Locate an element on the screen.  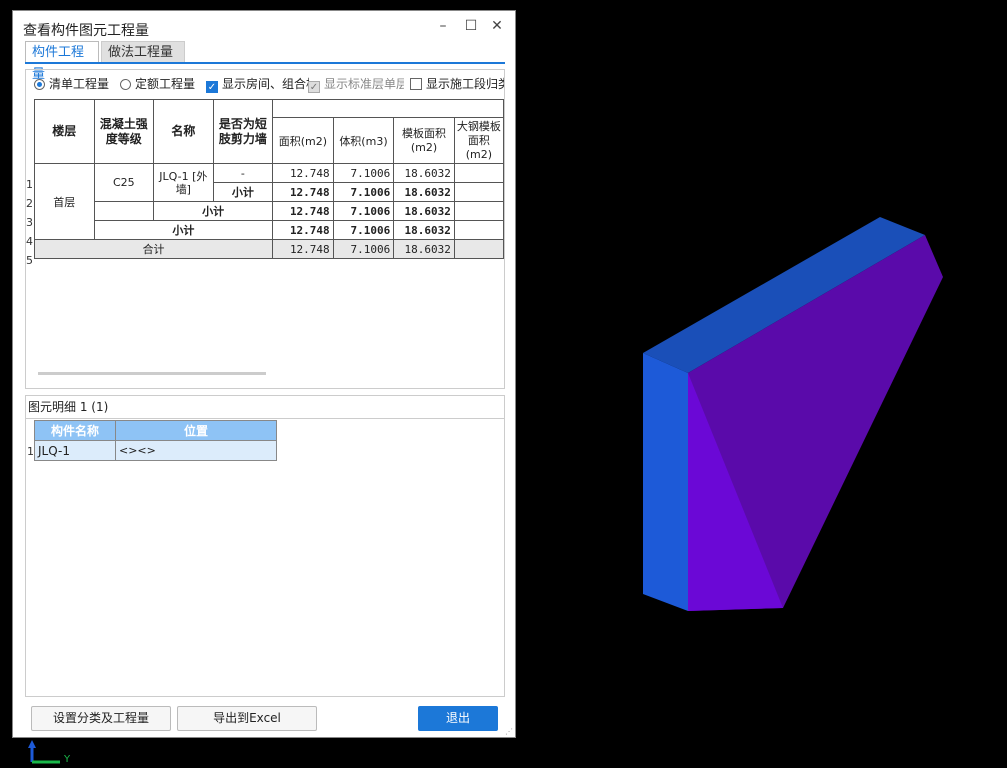
axis-y-label: Y is located at coordinates (67, 759).